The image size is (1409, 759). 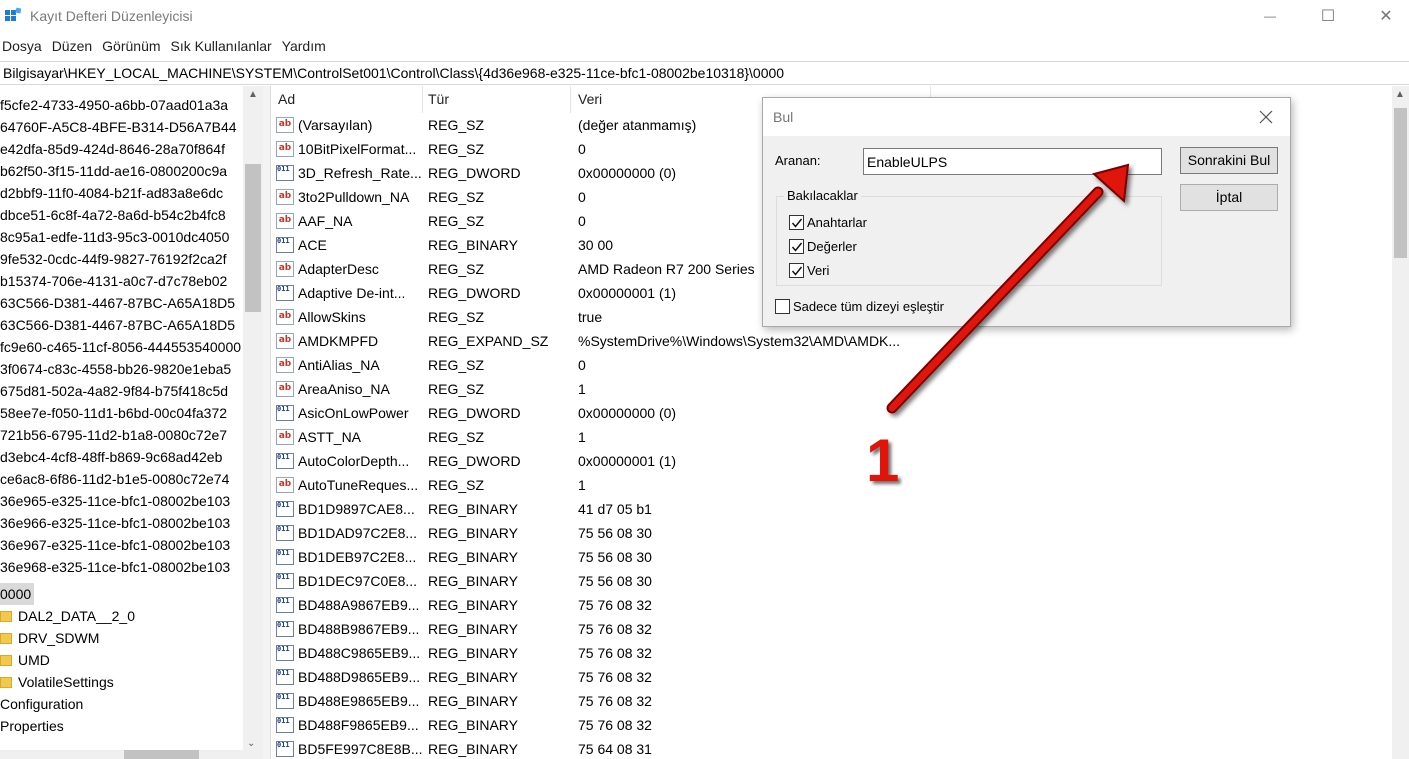 What do you see at coordinates (24, 47) in the screenshot?
I see `menu-file: Dosya` at bounding box center [24, 47].